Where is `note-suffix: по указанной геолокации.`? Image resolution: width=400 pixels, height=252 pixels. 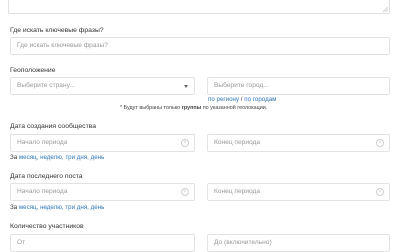
note-suffix: по указанной геолокации. is located at coordinates (235, 108).